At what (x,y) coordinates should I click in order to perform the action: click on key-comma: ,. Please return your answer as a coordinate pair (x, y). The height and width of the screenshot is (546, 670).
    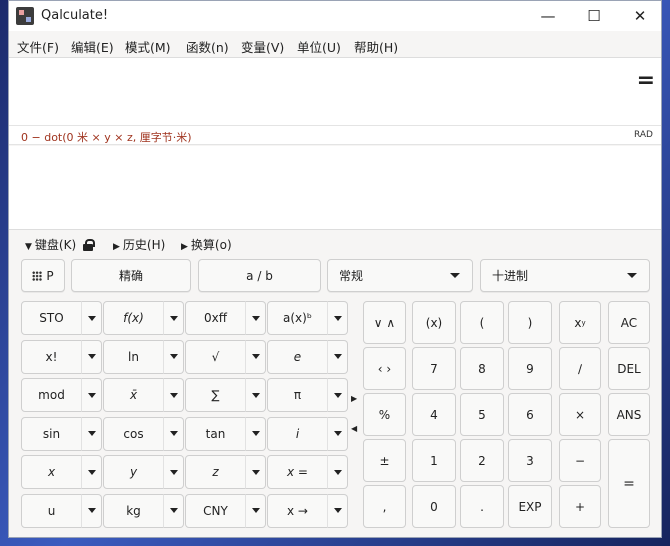
    Looking at the image, I should click on (384, 506).